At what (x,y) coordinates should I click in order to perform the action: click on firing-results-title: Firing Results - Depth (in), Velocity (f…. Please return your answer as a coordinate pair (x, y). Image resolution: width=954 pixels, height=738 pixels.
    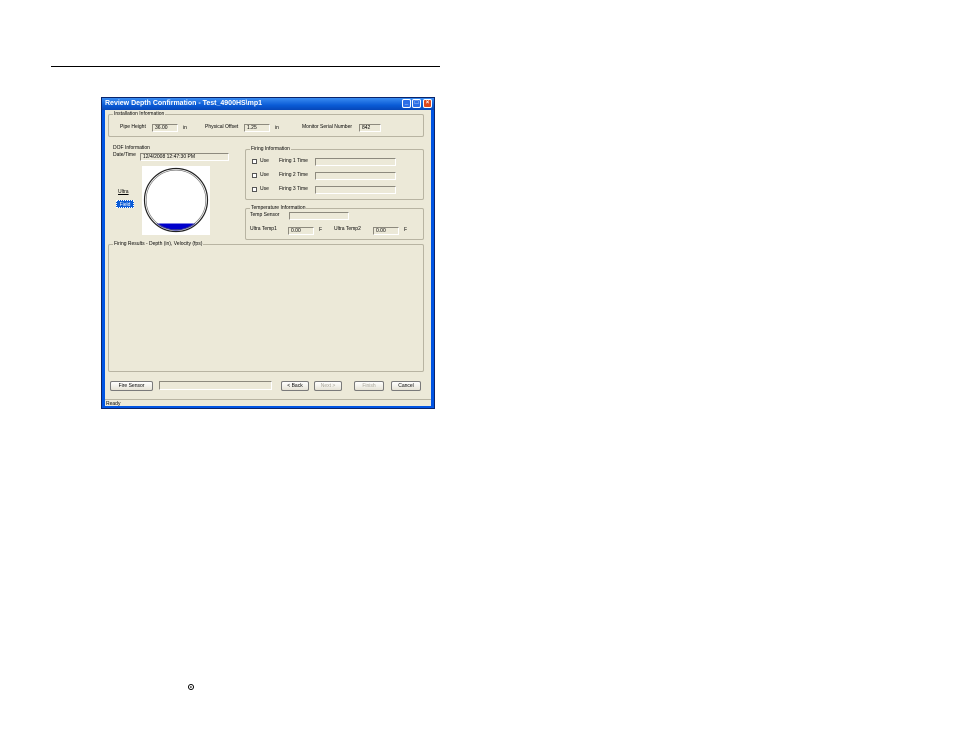
    Looking at the image, I should click on (158, 244).